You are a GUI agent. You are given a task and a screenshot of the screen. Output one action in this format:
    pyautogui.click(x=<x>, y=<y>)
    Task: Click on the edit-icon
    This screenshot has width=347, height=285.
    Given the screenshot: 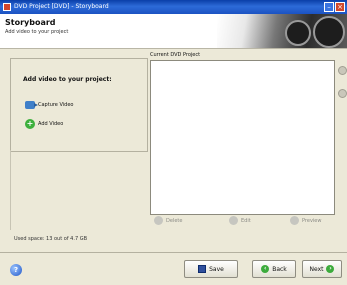 What is the action you would take?
    pyautogui.click(x=233, y=220)
    